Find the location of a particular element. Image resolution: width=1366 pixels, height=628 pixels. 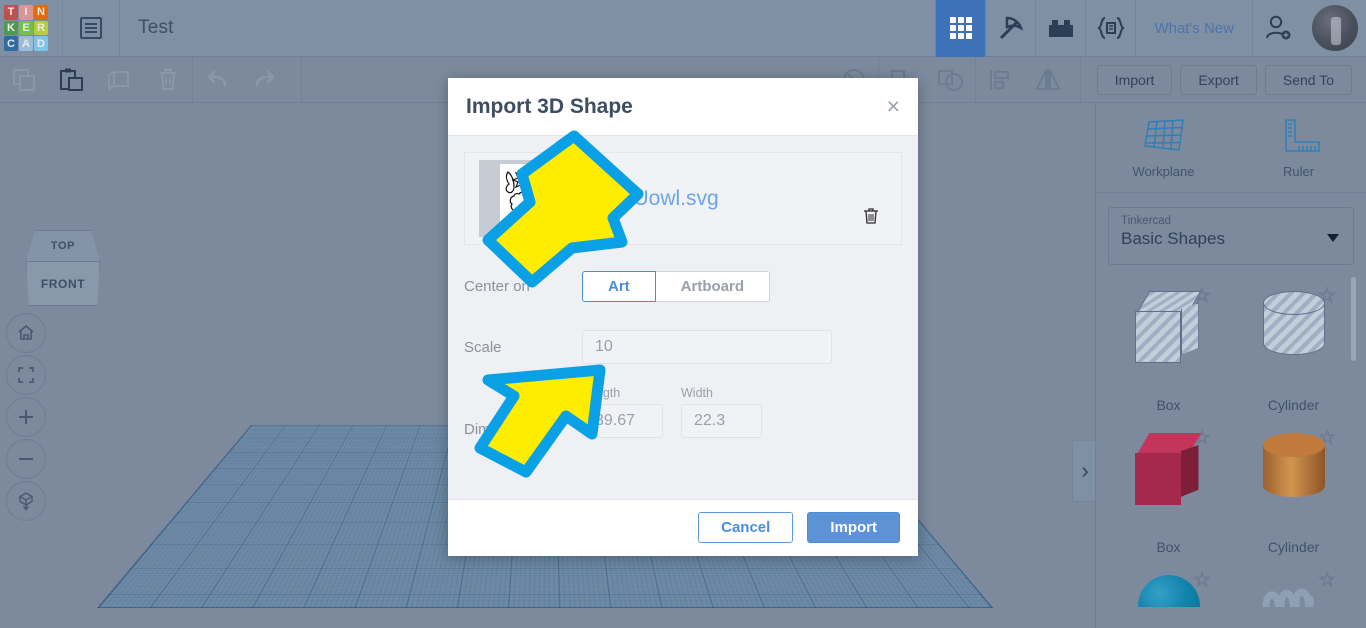

align-icon is located at coordinates (1000, 80).